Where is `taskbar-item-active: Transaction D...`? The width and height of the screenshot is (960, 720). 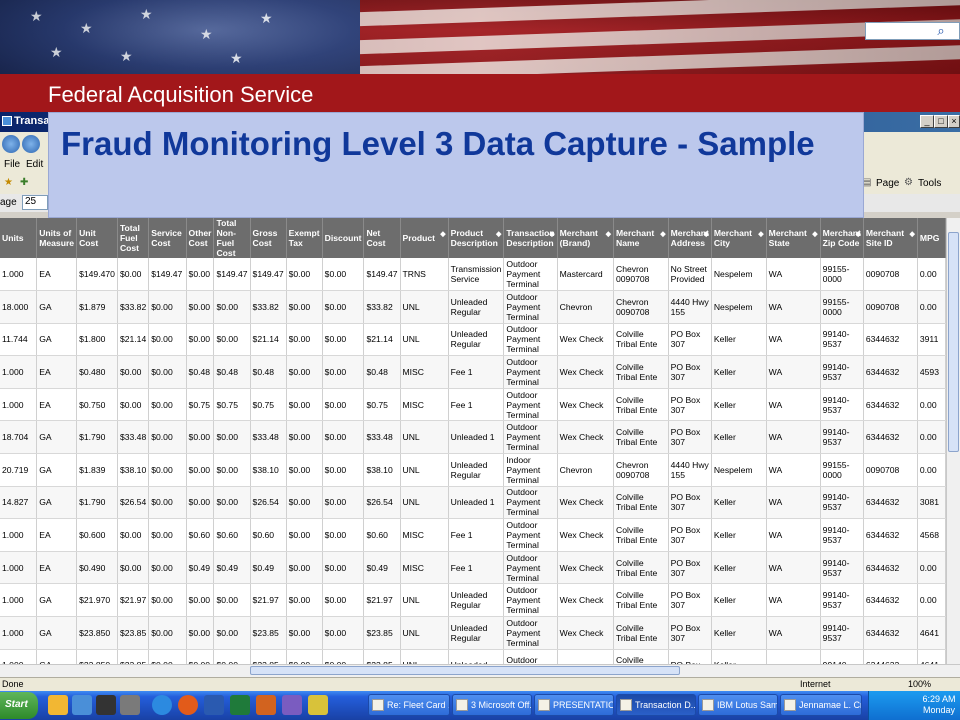
taskbar-item-active: Transaction D... is located at coordinates (656, 705).